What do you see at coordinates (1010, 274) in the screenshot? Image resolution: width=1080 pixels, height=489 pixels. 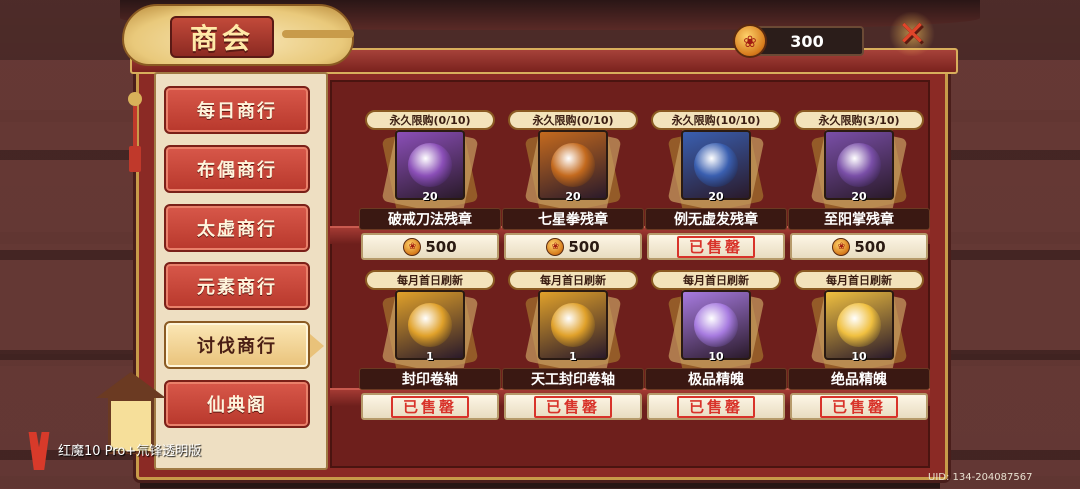 I see `background-right-shelf` at bounding box center [1010, 274].